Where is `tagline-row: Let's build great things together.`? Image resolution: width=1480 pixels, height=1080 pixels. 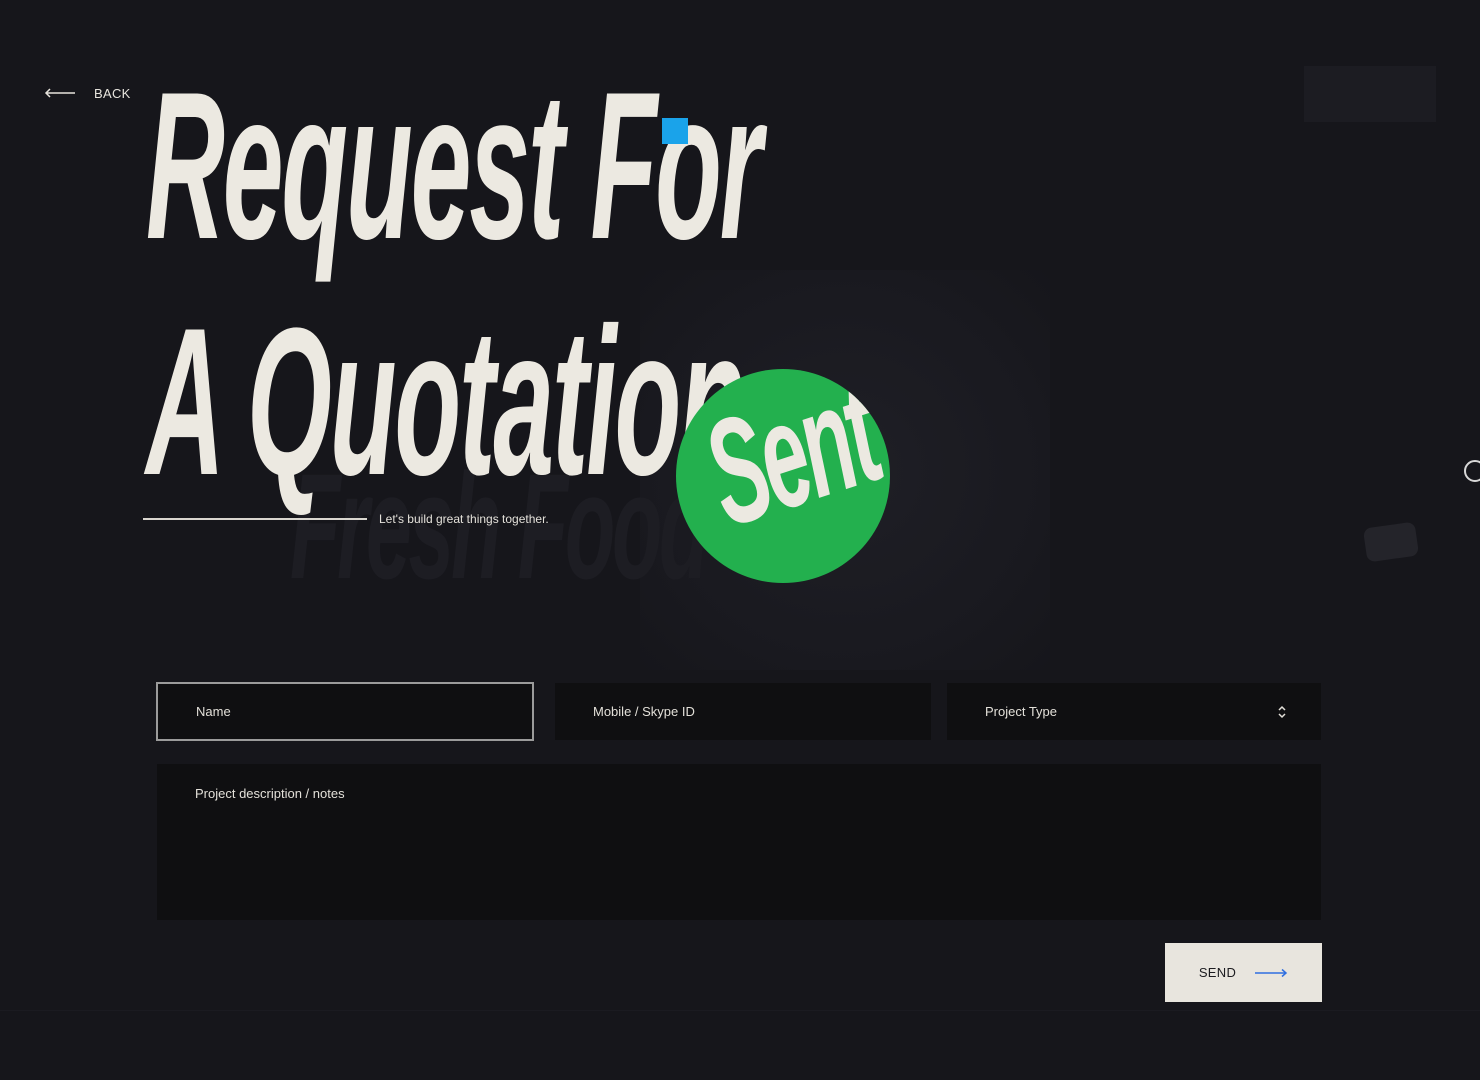
tagline-row: Let's build great things together. is located at coordinates (346, 519).